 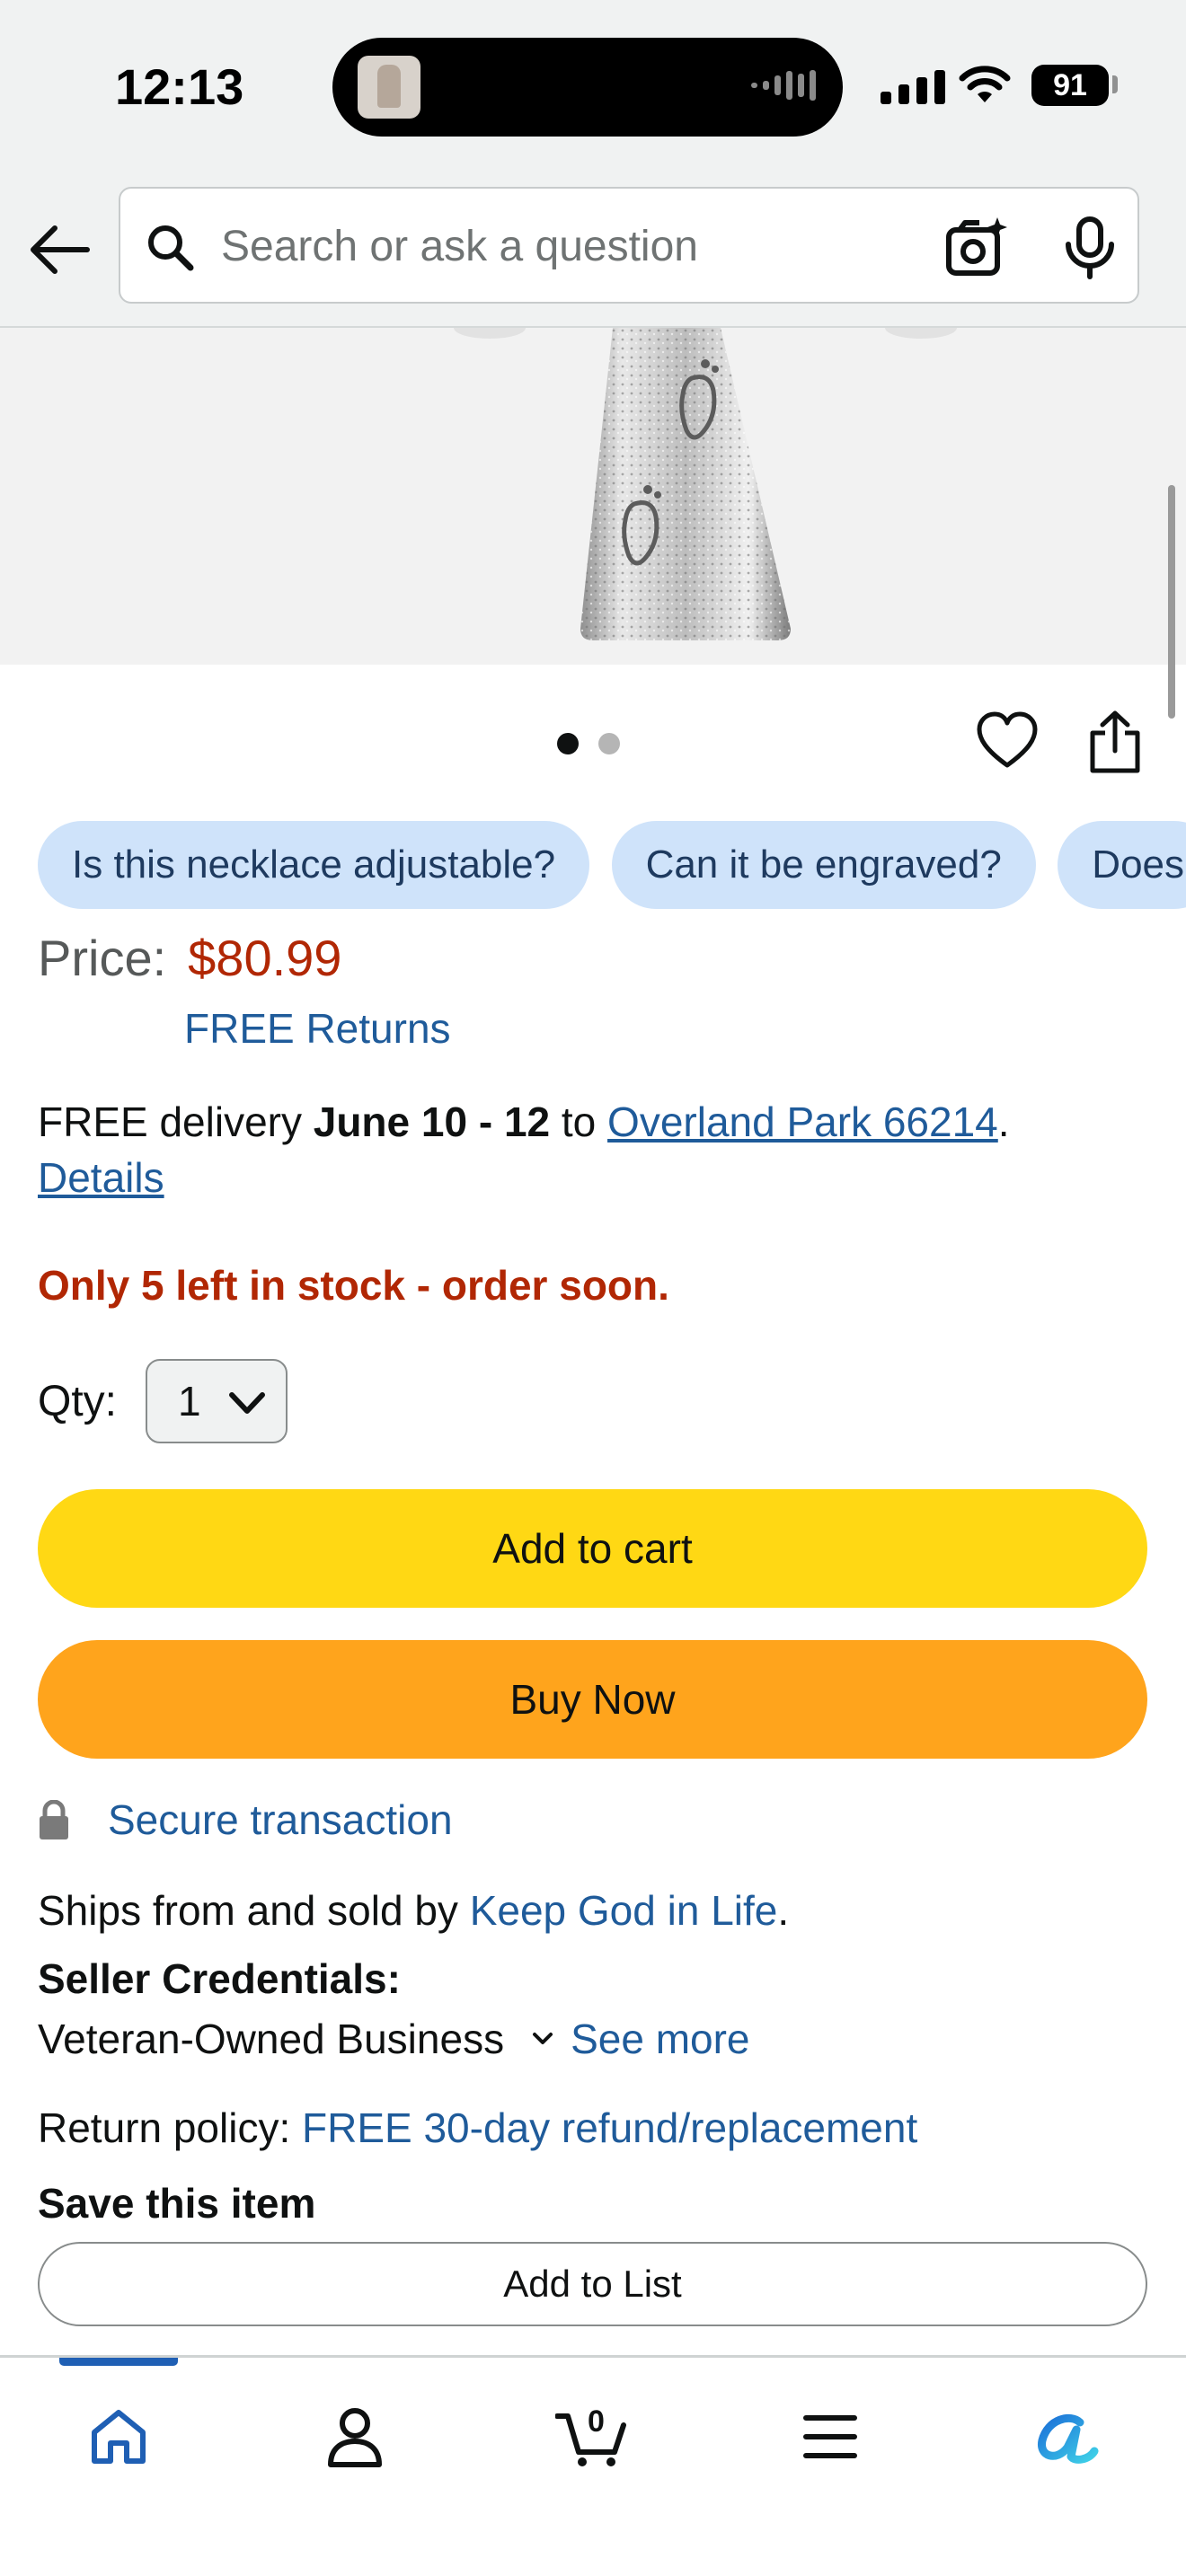 I want to click on quantity-row: Qty: 1, so click(x=163, y=1401).